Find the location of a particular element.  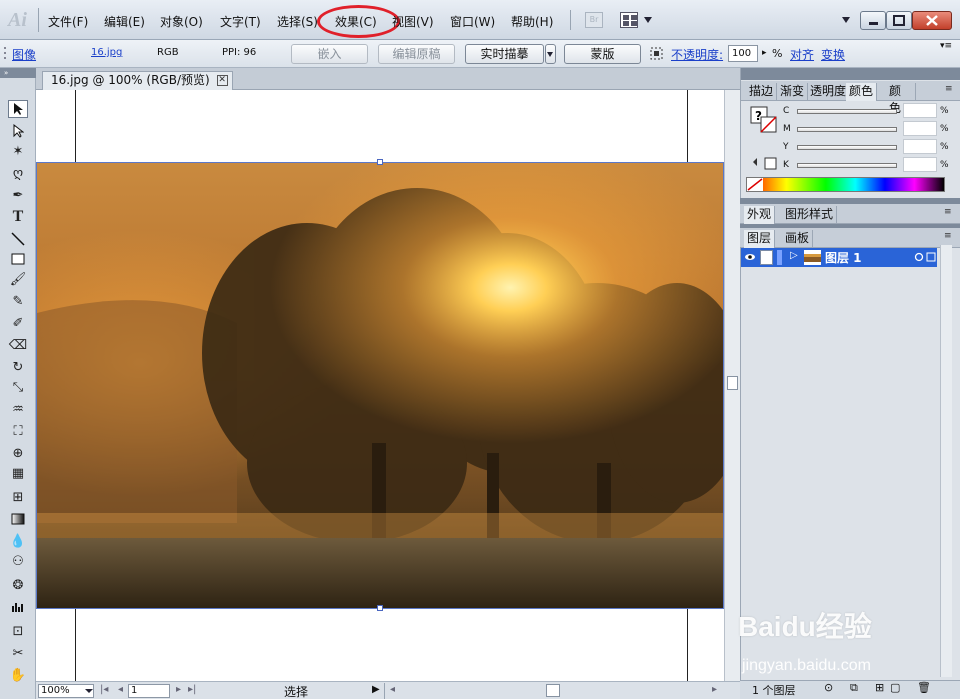

tab-color-guide: 颜色 is located at coordinates (901, 99).